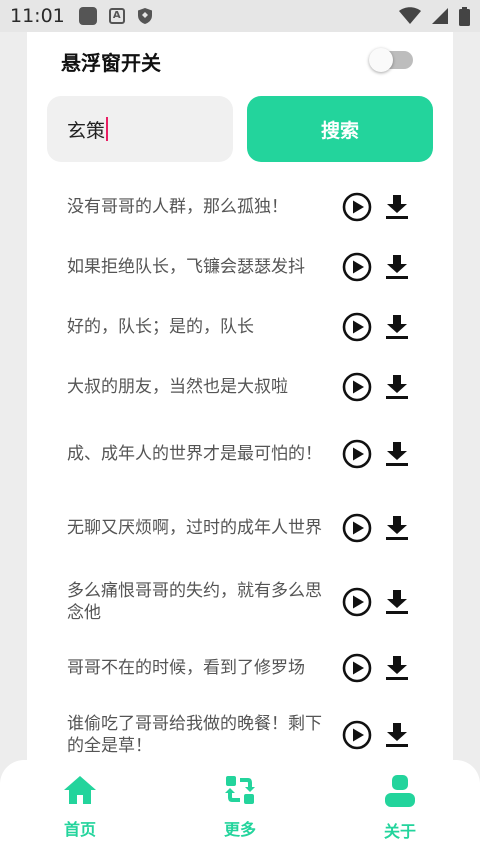 This screenshot has width=480, height=854. I want to click on list-item: 无聊又厌烦啊，过时的成年人世界, so click(240, 528).